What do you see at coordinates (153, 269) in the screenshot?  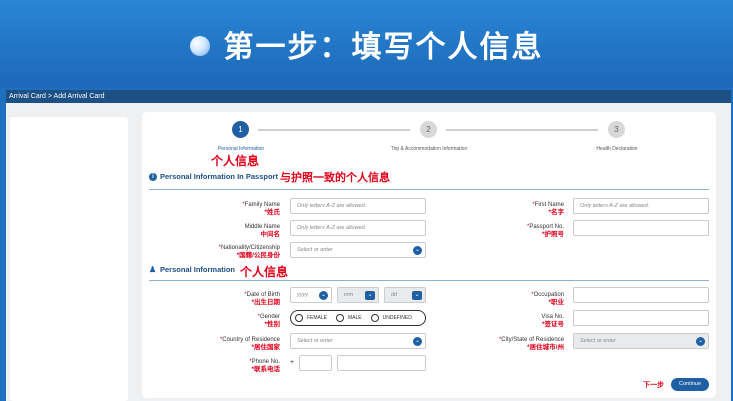 I see `person-icon: ♟` at bounding box center [153, 269].